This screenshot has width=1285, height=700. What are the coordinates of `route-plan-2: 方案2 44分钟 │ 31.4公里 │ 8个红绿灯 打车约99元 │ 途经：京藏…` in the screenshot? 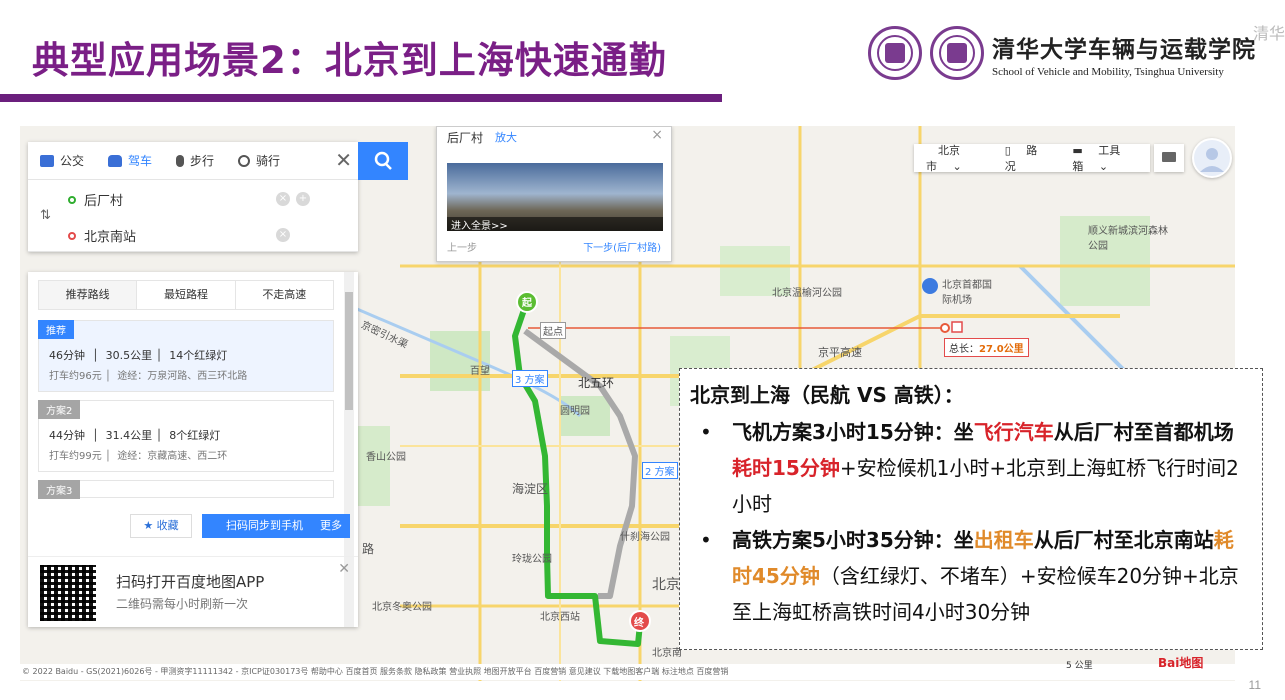 It's located at (186, 436).